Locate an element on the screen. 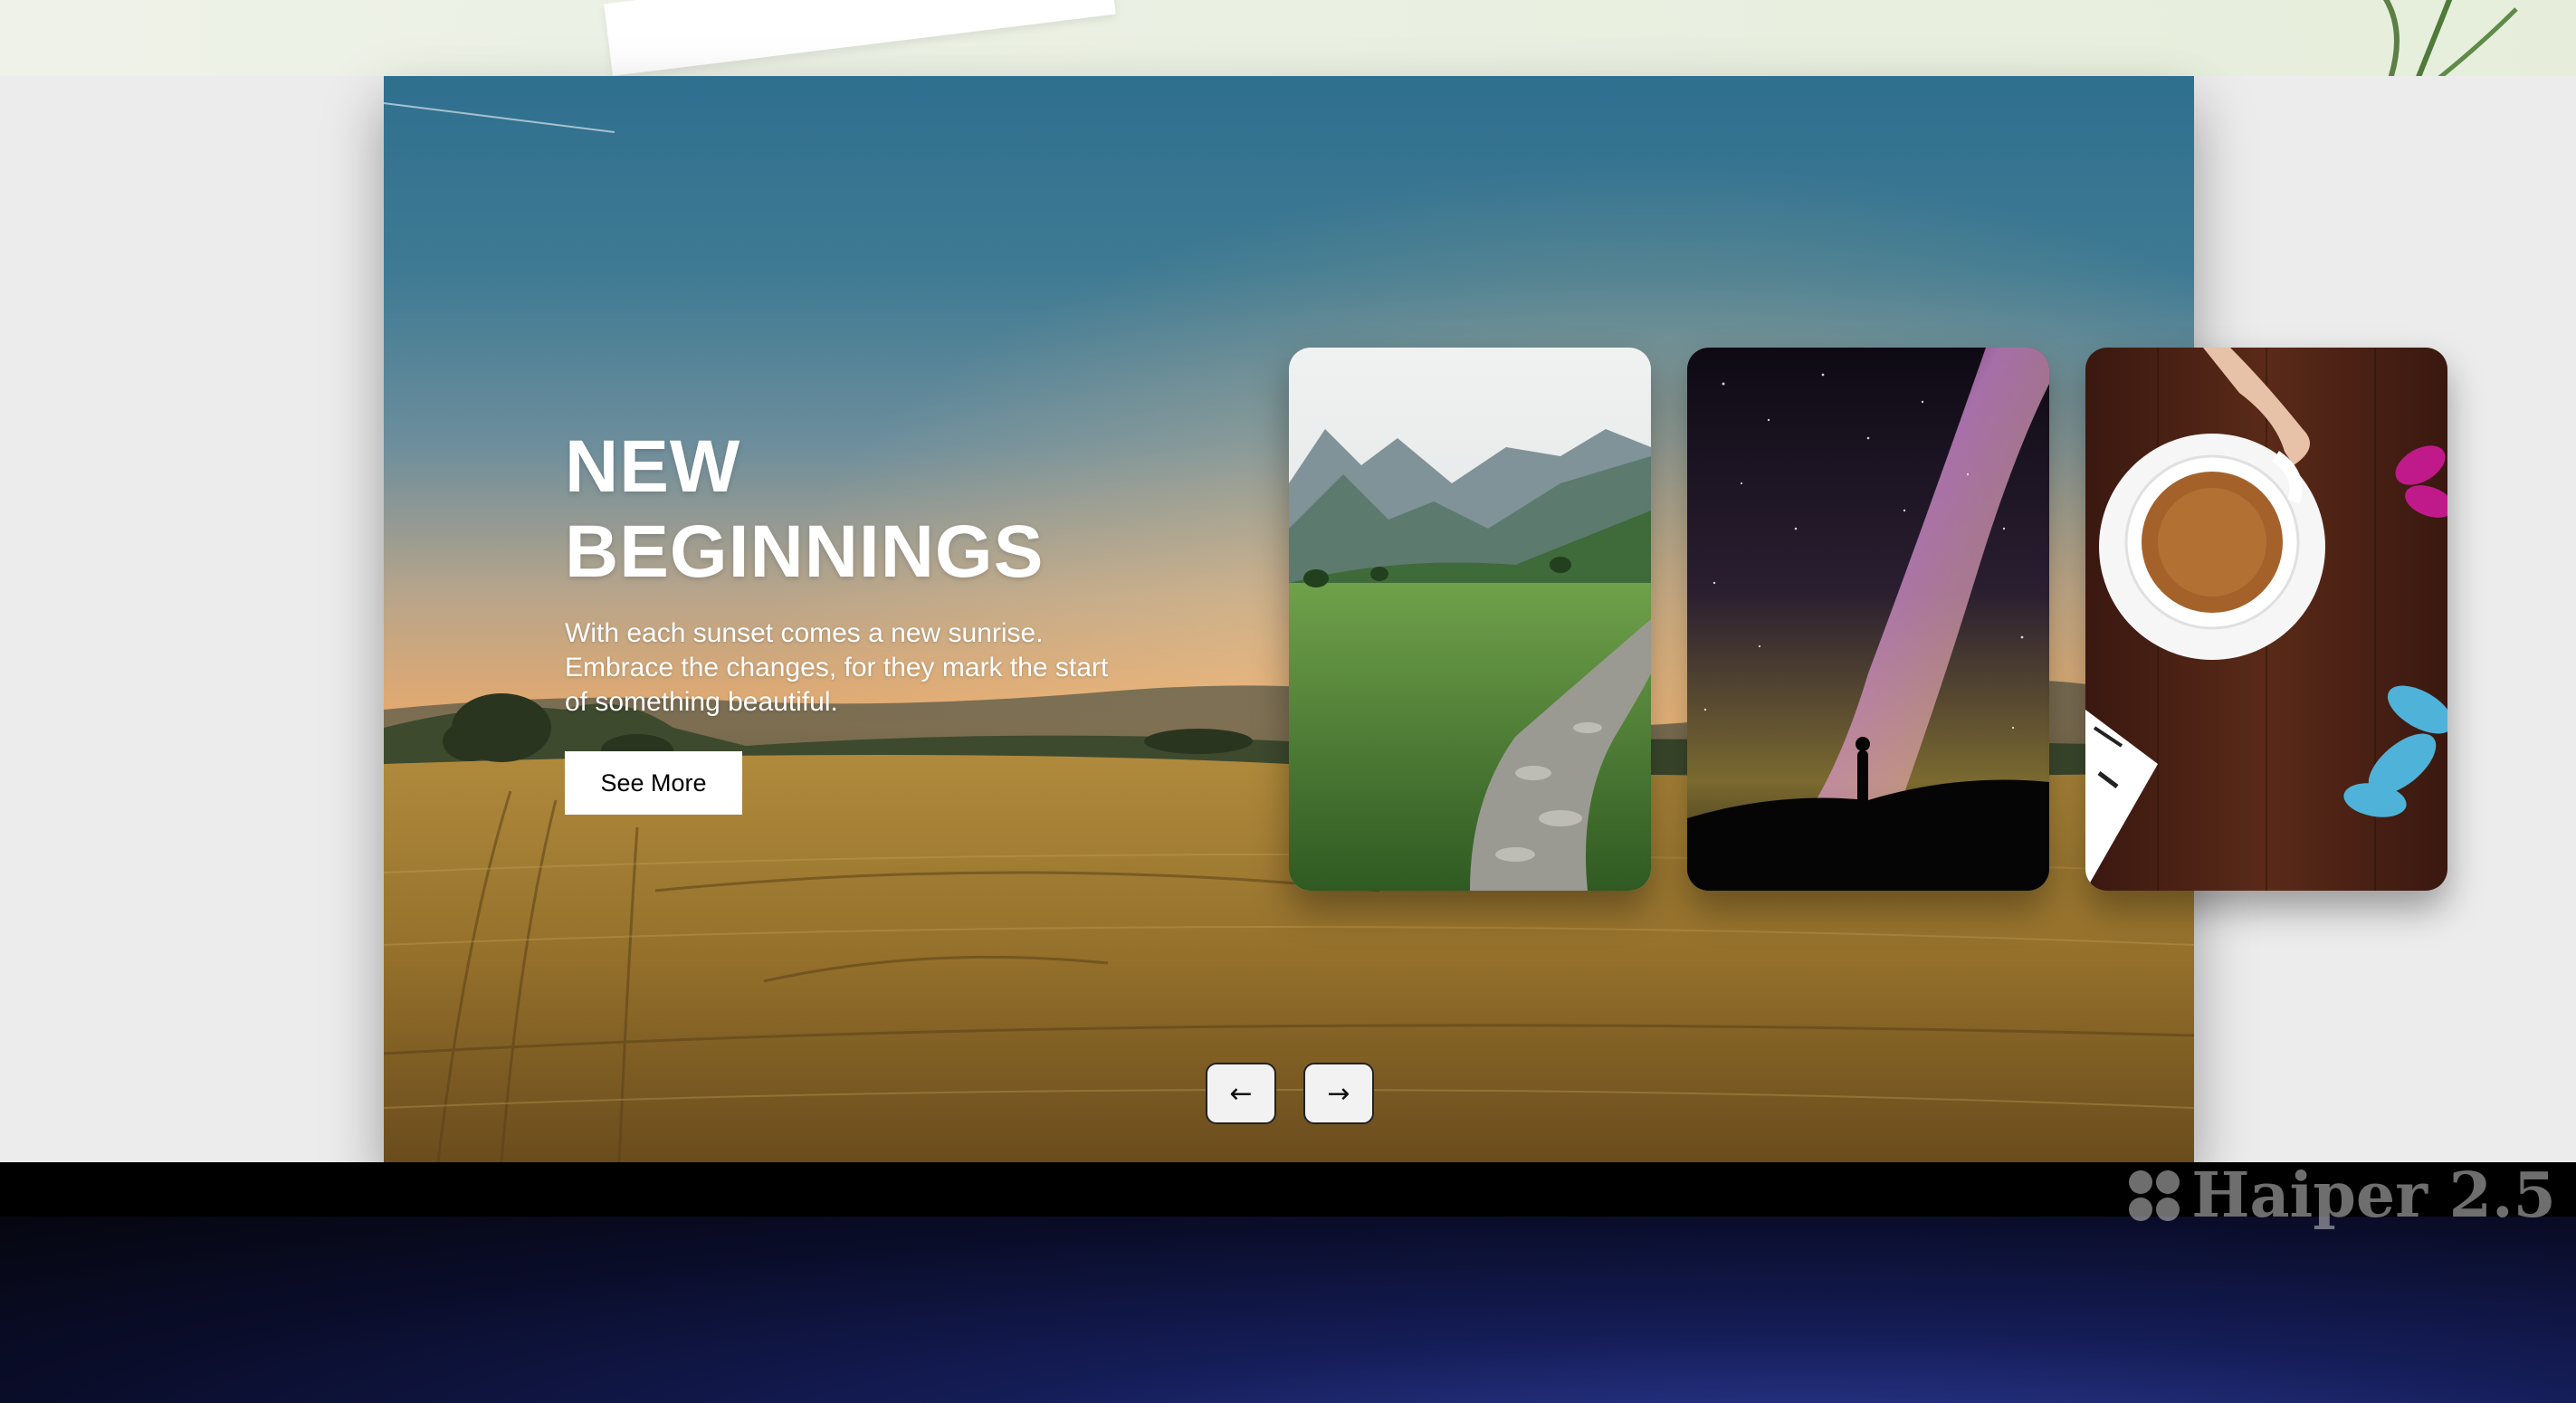  watermark-text: Haiper 2.5 is located at coordinates (2373, 1197).